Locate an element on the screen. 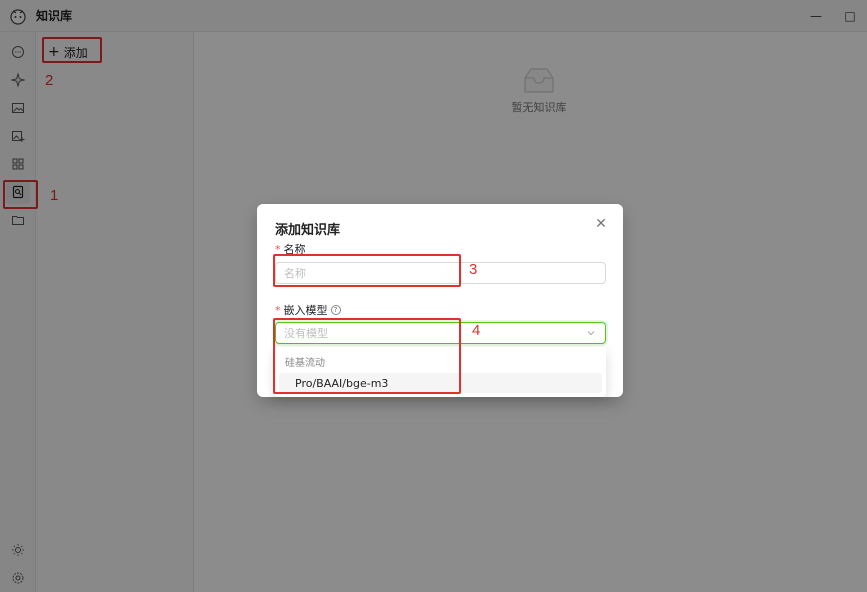 Image resolution: width=867 pixels, height=592 pixels. embedding-model-label: * 嵌入模型 ? is located at coordinates (308, 310).